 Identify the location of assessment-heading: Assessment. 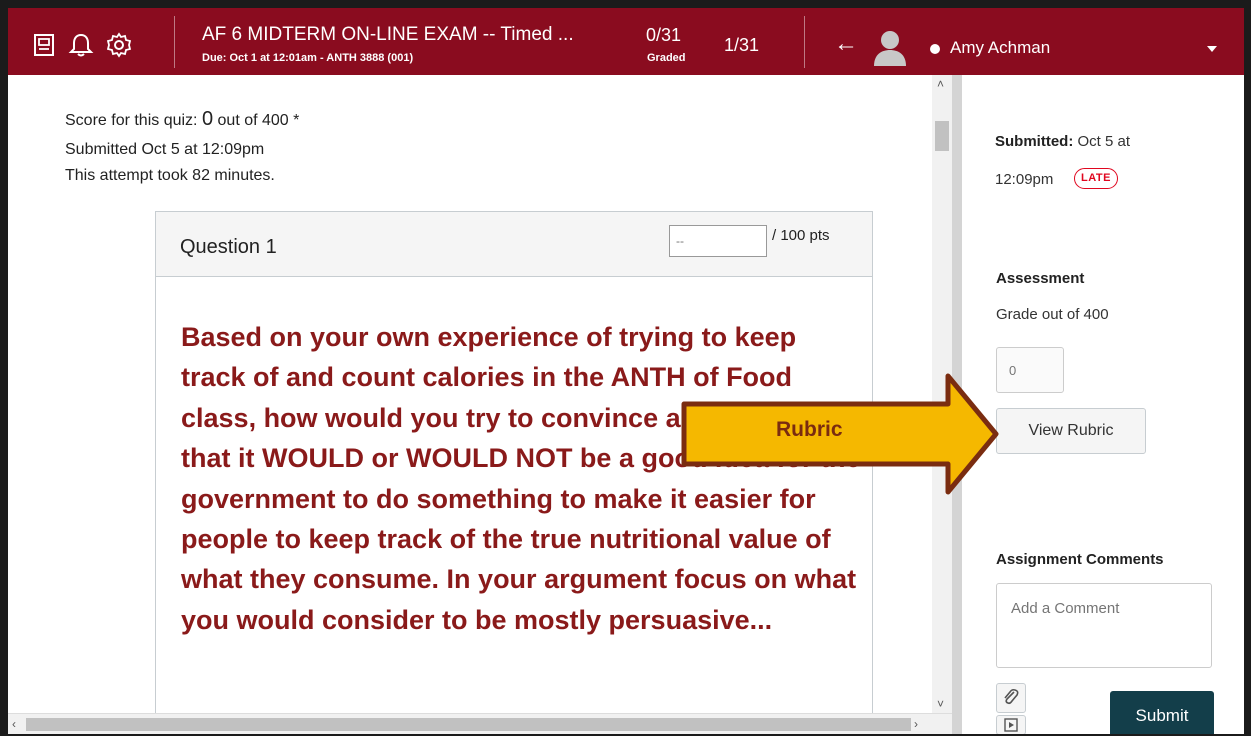
(1040, 278).